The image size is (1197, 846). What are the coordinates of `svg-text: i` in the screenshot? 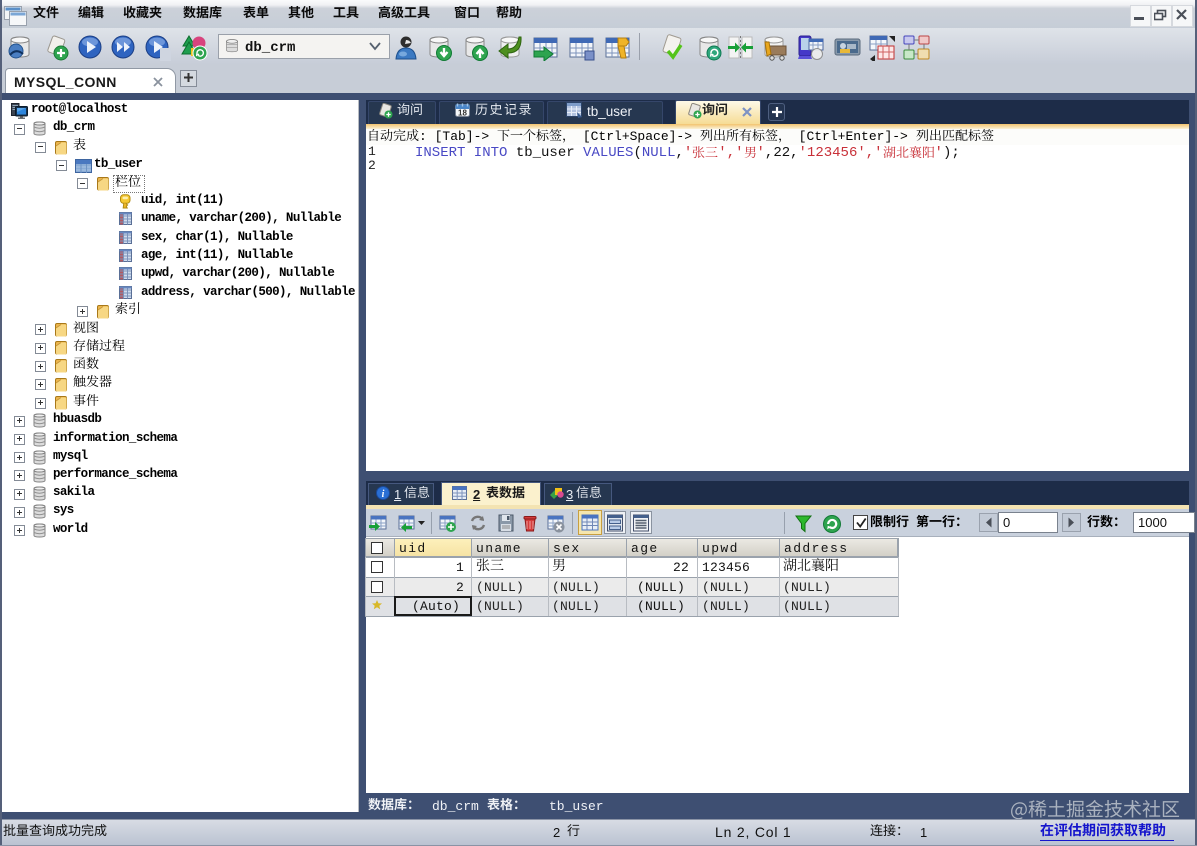 It's located at (383, 494).